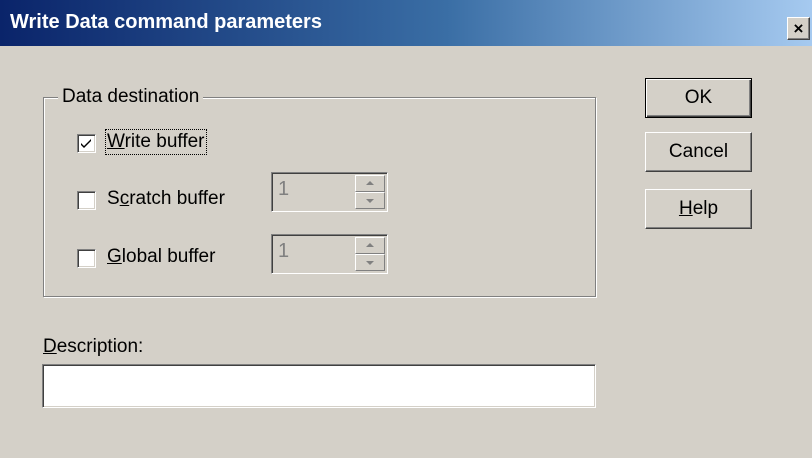 The width and height of the screenshot is (812, 458). What do you see at coordinates (406, 23) in the screenshot?
I see `title-bar: Write Data command parameters ×` at bounding box center [406, 23].